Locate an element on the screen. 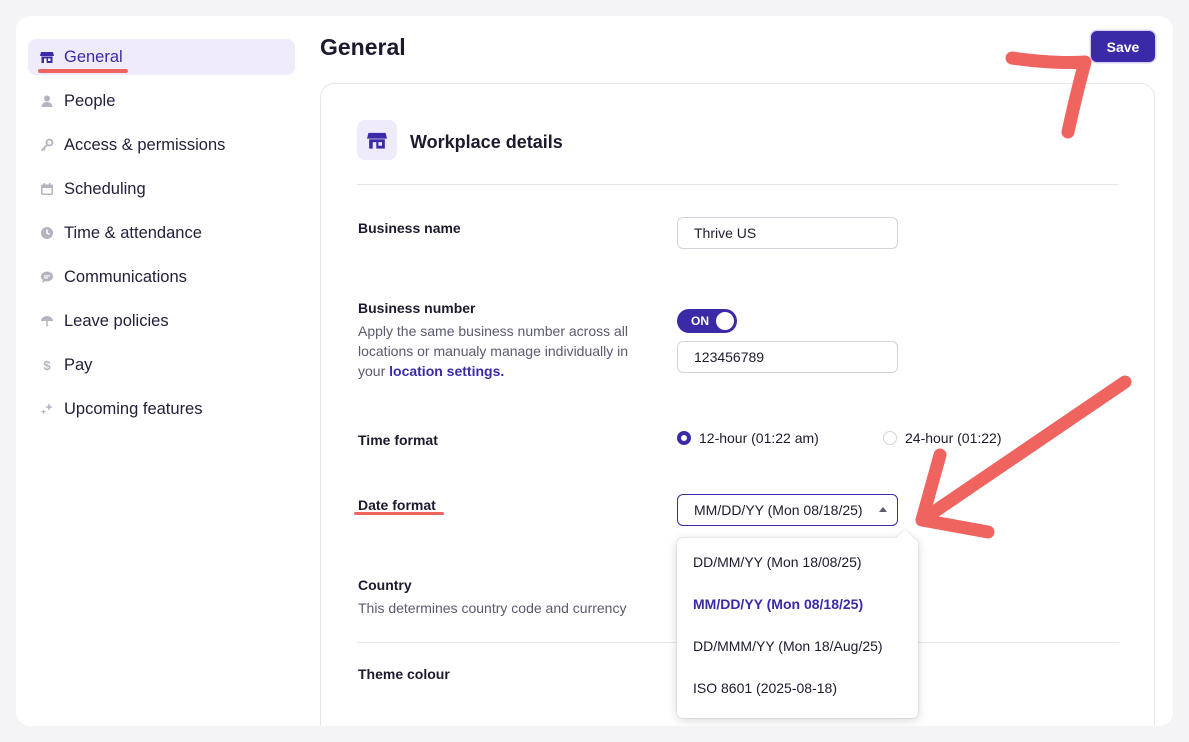 The height and width of the screenshot is (742, 1189). radio-label: 12-hour (01:22 am) is located at coordinates (759, 438).